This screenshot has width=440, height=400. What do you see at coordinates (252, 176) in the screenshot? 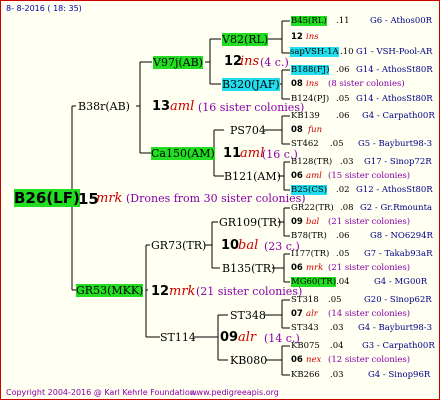
I see `gen3-node: B121(AM)` at bounding box center [252, 176].